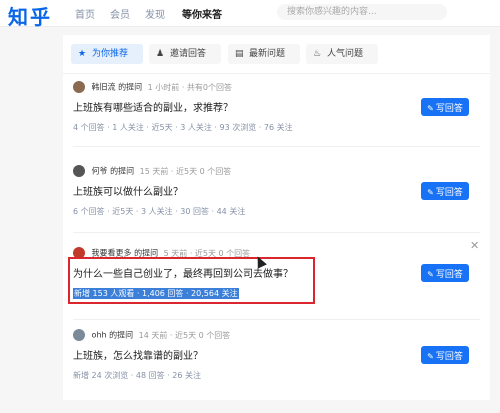 The width and height of the screenshot is (500, 413). What do you see at coordinates (125, 253) in the screenshot?
I see `asker-name: 我要看更多 的提问` at bounding box center [125, 253].